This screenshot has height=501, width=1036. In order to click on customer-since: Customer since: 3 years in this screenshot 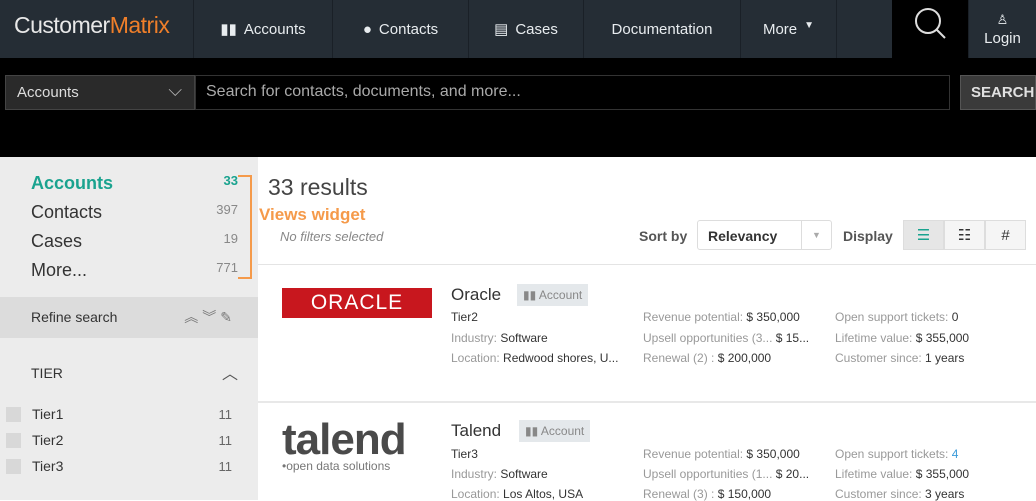, I will do `click(900, 494)`.